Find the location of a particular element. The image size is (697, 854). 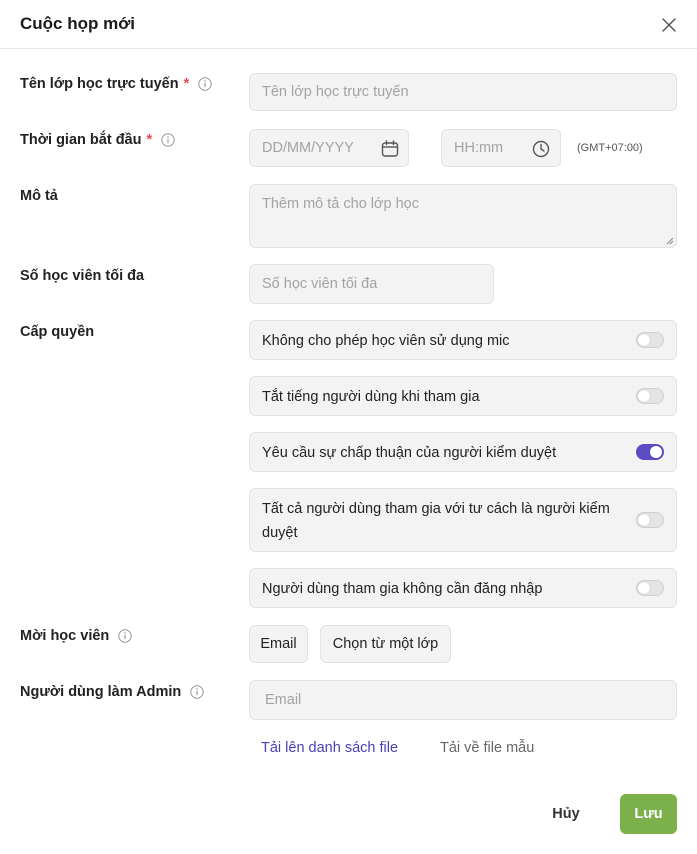

permission-item: Tắt tiếng người dùng khi tham gia is located at coordinates (463, 396).